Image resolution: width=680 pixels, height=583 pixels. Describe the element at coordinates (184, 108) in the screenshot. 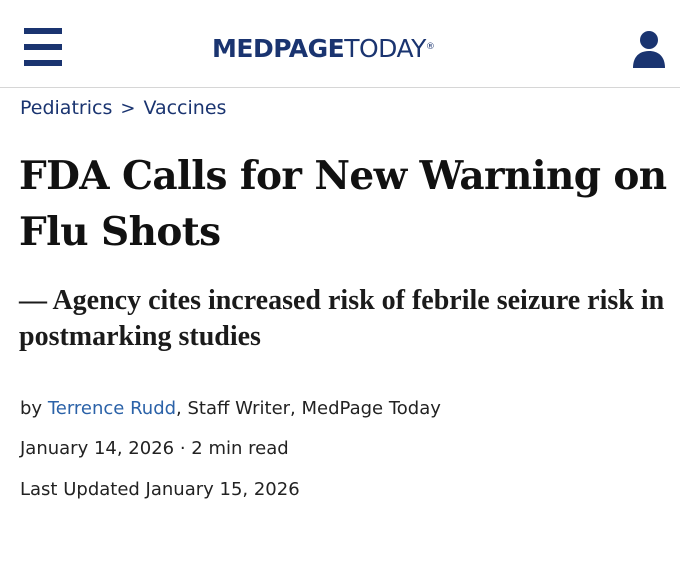

I see `breadcrumb-item-vaccines: Vaccines` at that location.